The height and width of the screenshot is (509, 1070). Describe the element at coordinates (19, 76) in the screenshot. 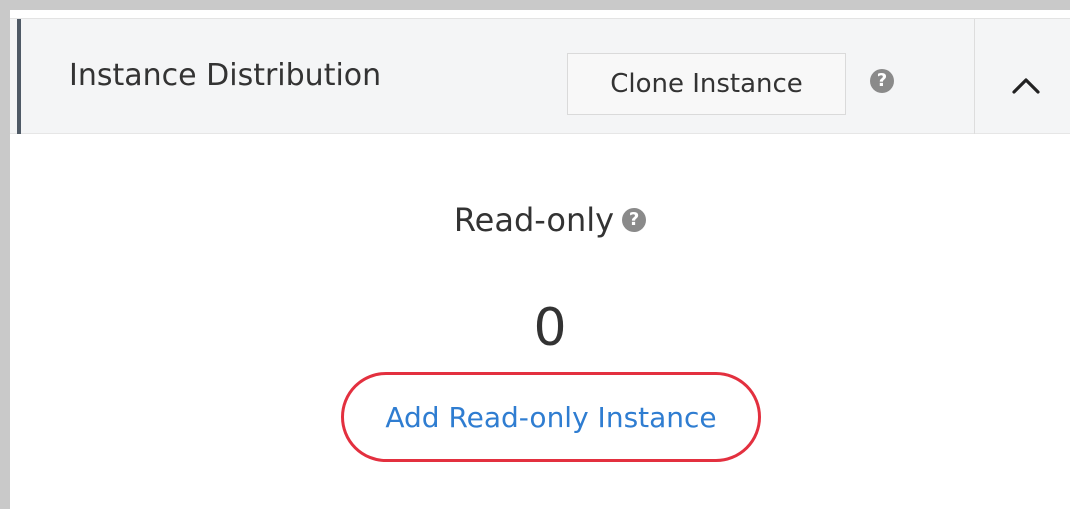

I see `header-accent-bar` at that location.